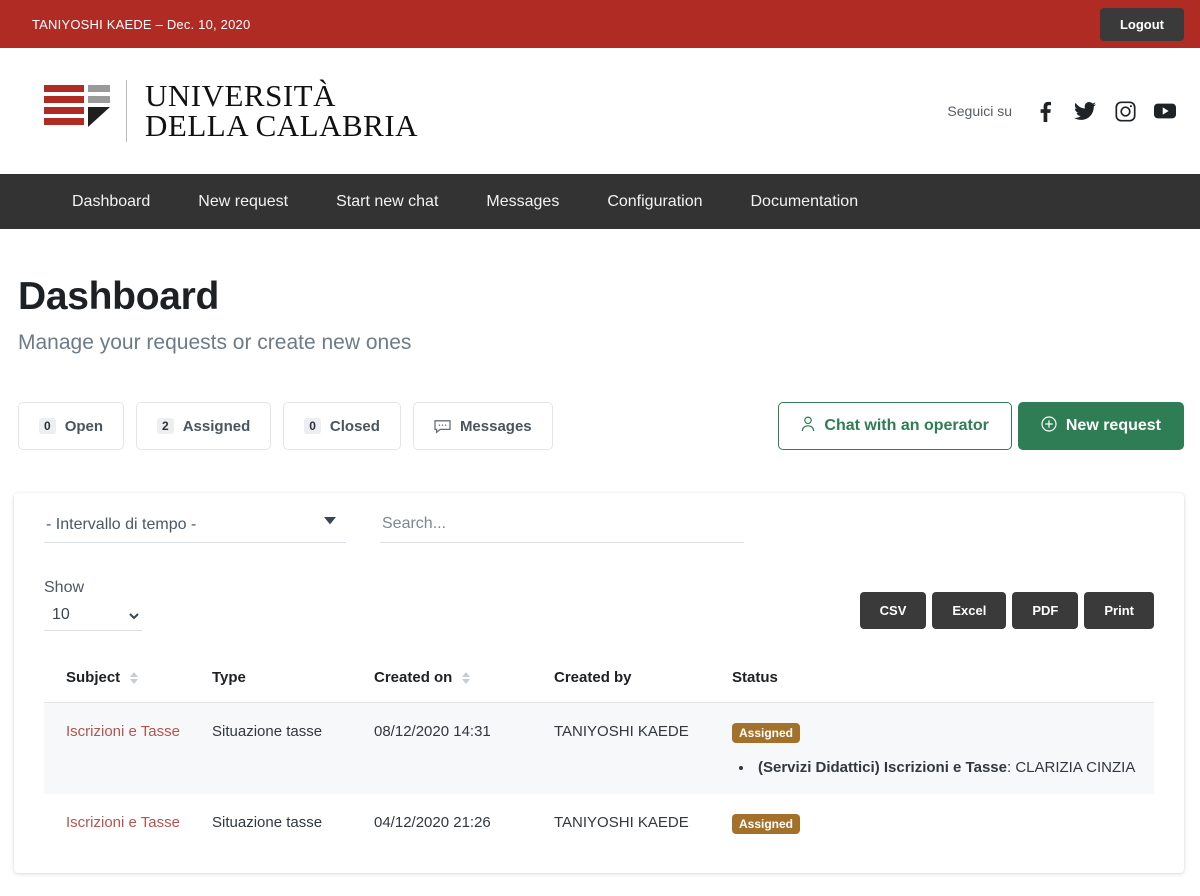  Describe the element at coordinates (47, 426) in the screenshot. I see `open-count-badge: 0` at that location.